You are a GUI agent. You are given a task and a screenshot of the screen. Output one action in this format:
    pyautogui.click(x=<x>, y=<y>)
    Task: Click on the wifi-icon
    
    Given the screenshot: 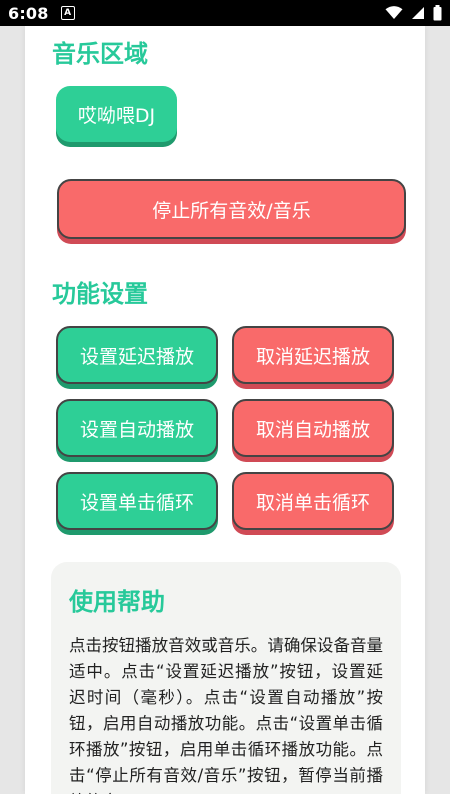 What is the action you would take?
    pyautogui.click(x=394, y=12)
    